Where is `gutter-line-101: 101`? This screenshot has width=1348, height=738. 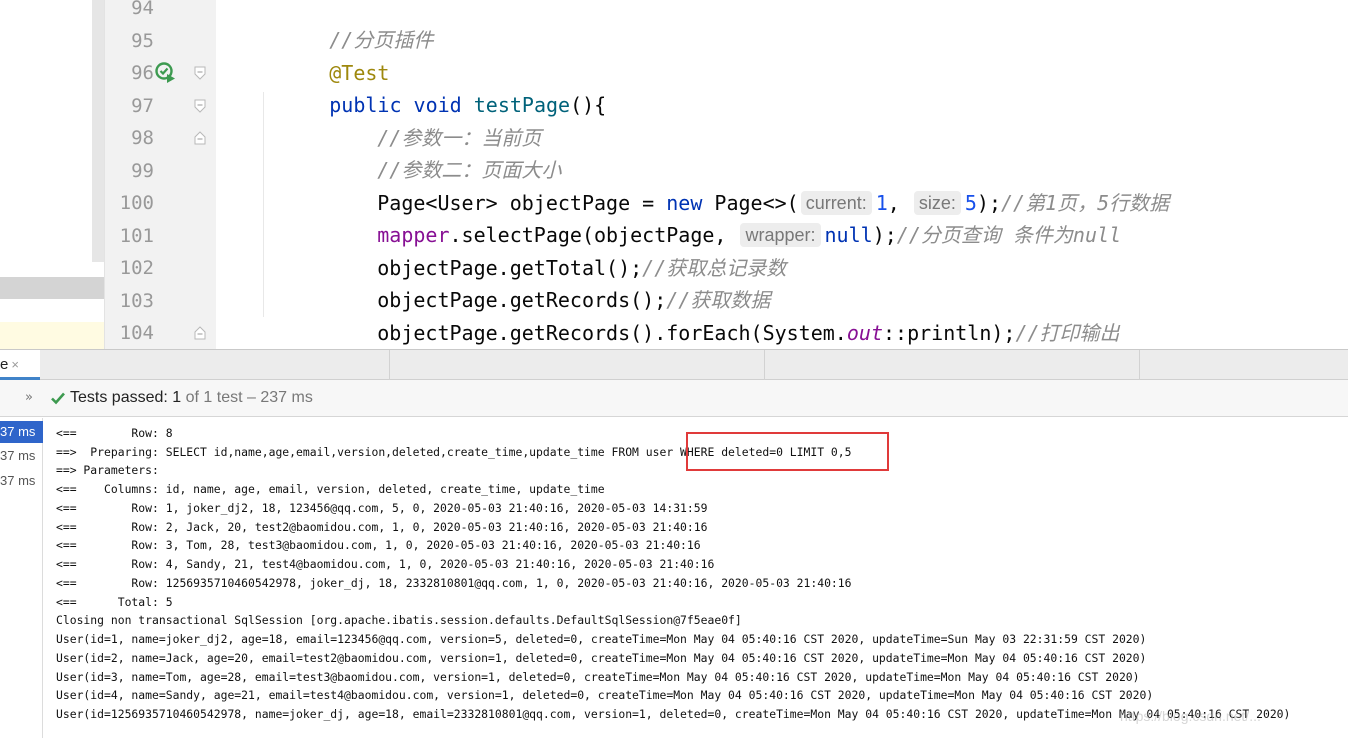 gutter-line-101: 101 is located at coordinates (160, 236).